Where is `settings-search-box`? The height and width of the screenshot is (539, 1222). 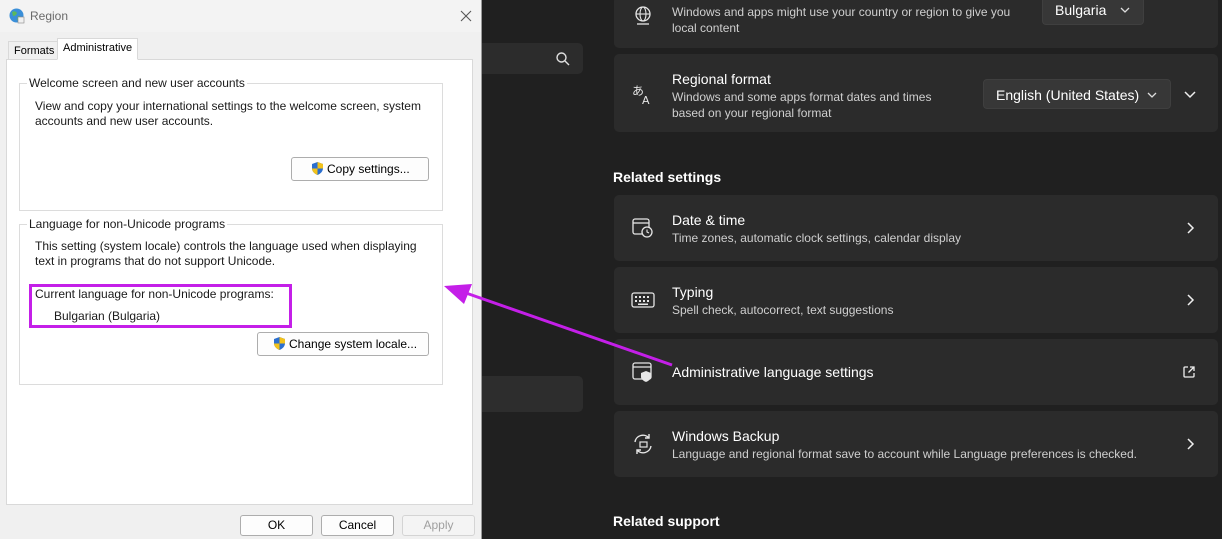 settings-search-box is located at coordinates (526, 58).